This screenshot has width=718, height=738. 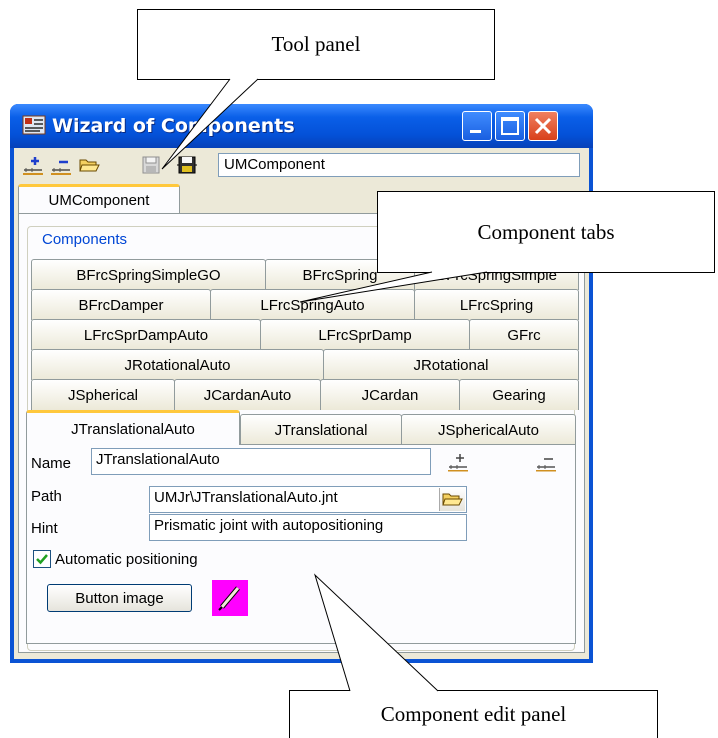 I want to click on components-group-label: Components, so click(x=85, y=239).